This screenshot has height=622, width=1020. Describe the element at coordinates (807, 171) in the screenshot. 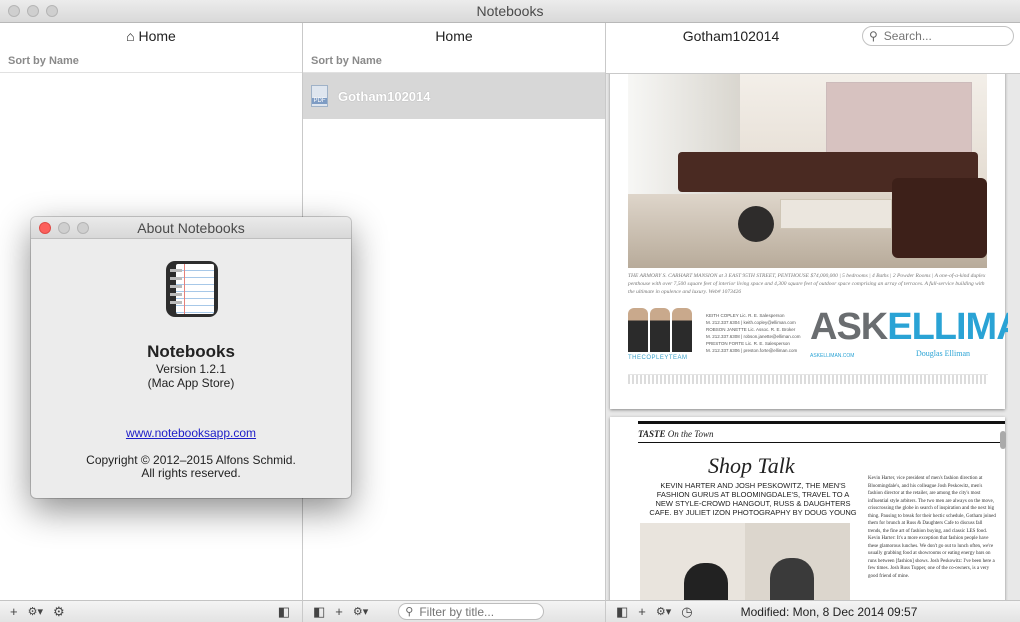

I see `interior-photo` at that location.